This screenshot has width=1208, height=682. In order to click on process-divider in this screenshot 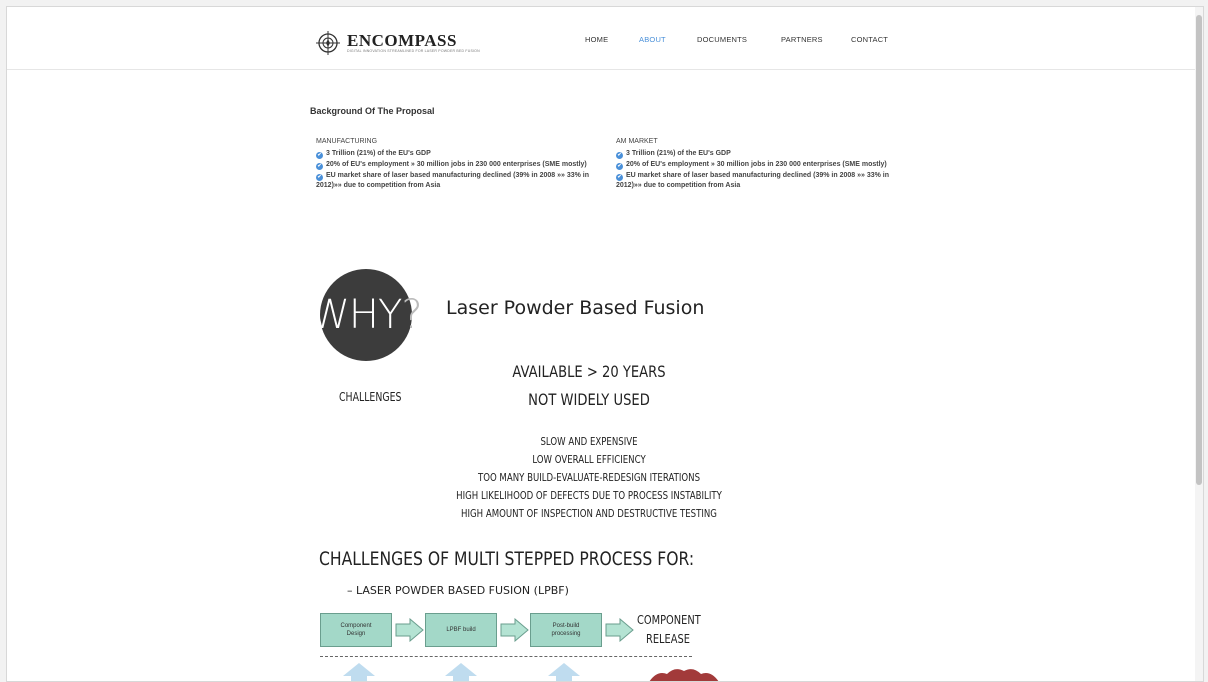, I will do `click(506, 656)`.